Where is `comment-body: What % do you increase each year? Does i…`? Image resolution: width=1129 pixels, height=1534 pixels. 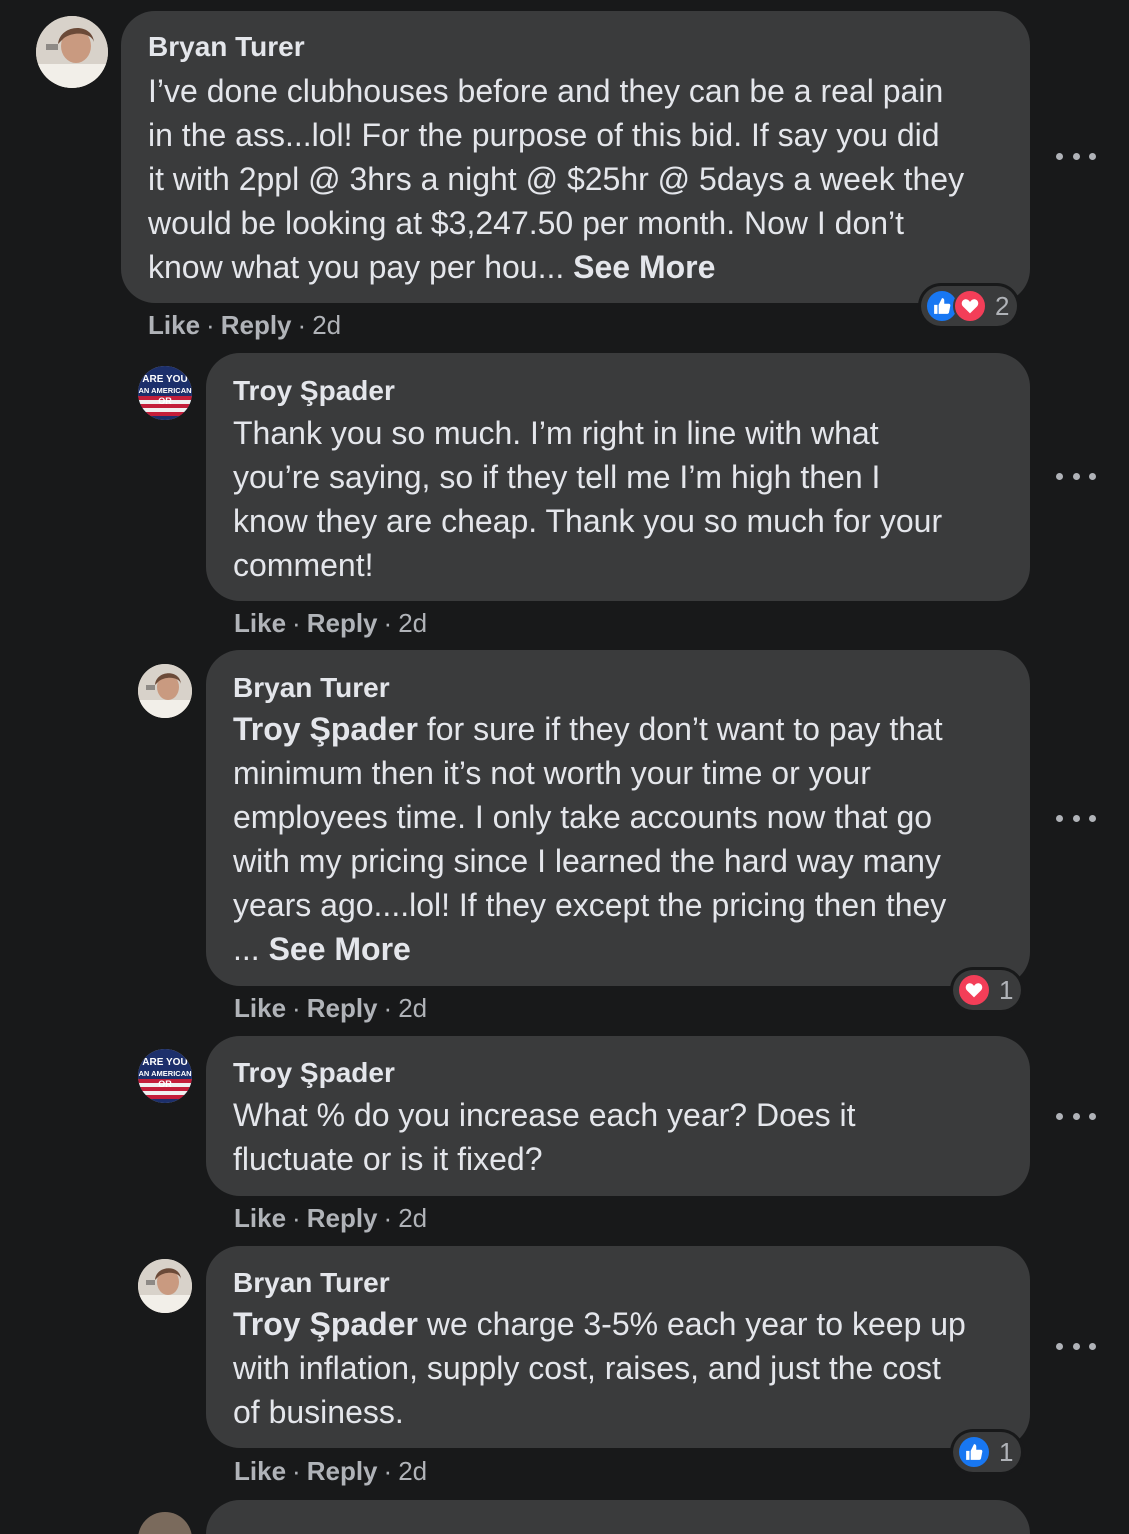
comment-body: What % do you increase each year? Does i… is located at coordinates (544, 1137).